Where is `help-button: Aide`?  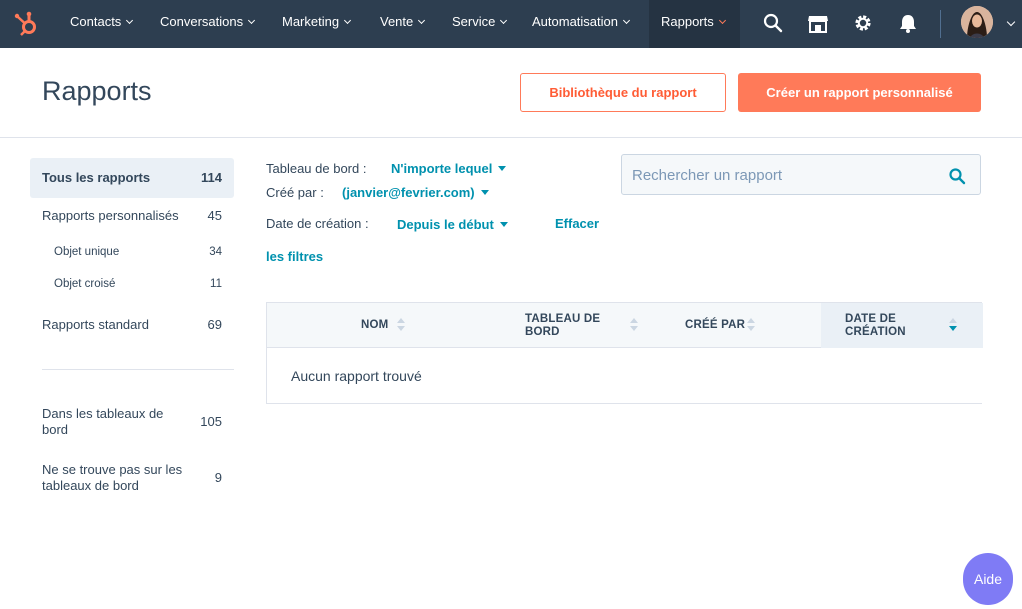 help-button: Aide is located at coordinates (988, 579).